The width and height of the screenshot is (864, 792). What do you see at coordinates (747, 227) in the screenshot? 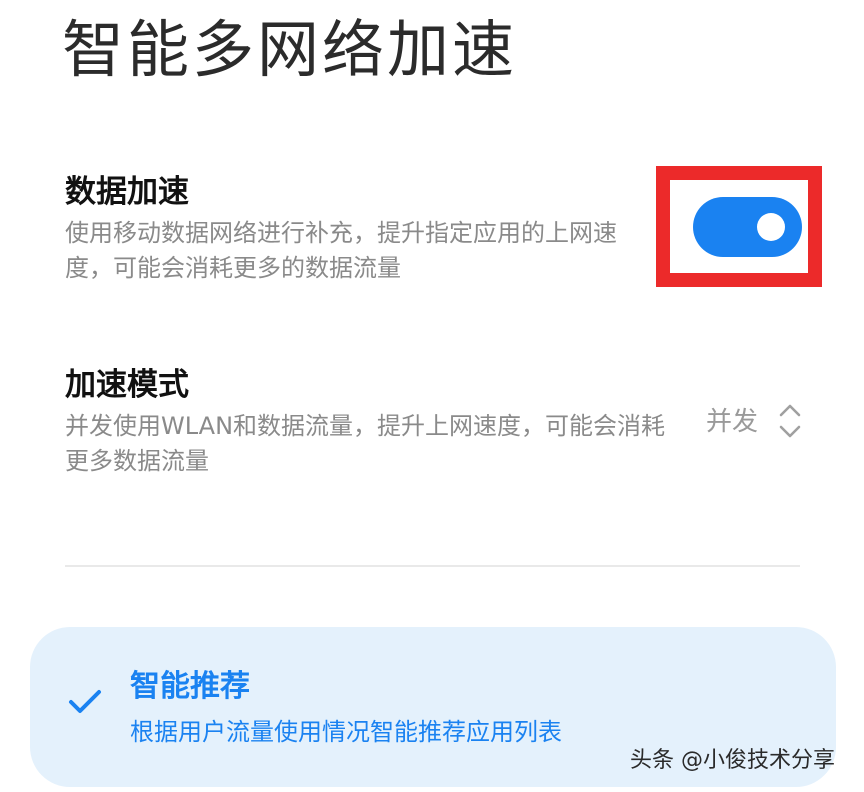
I see `data-acceleration-toggle` at bounding box center [747, 227].